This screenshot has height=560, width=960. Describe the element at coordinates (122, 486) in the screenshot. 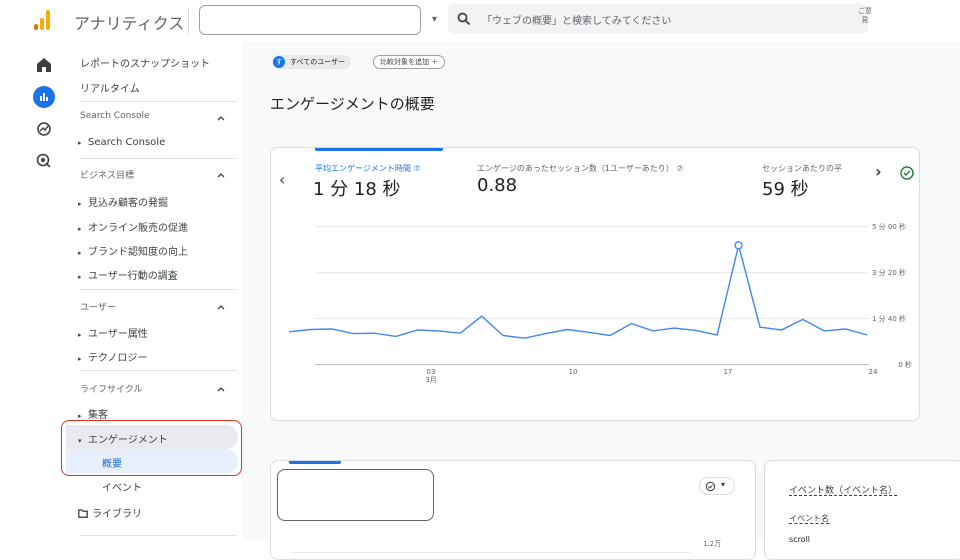

I see `nav-events: イベント` at that location.